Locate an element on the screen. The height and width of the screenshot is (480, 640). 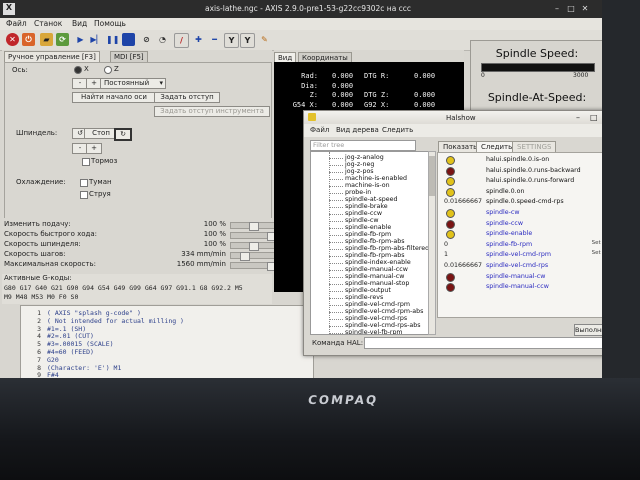
minimize-icon: – is located at coordinates (557, 9).